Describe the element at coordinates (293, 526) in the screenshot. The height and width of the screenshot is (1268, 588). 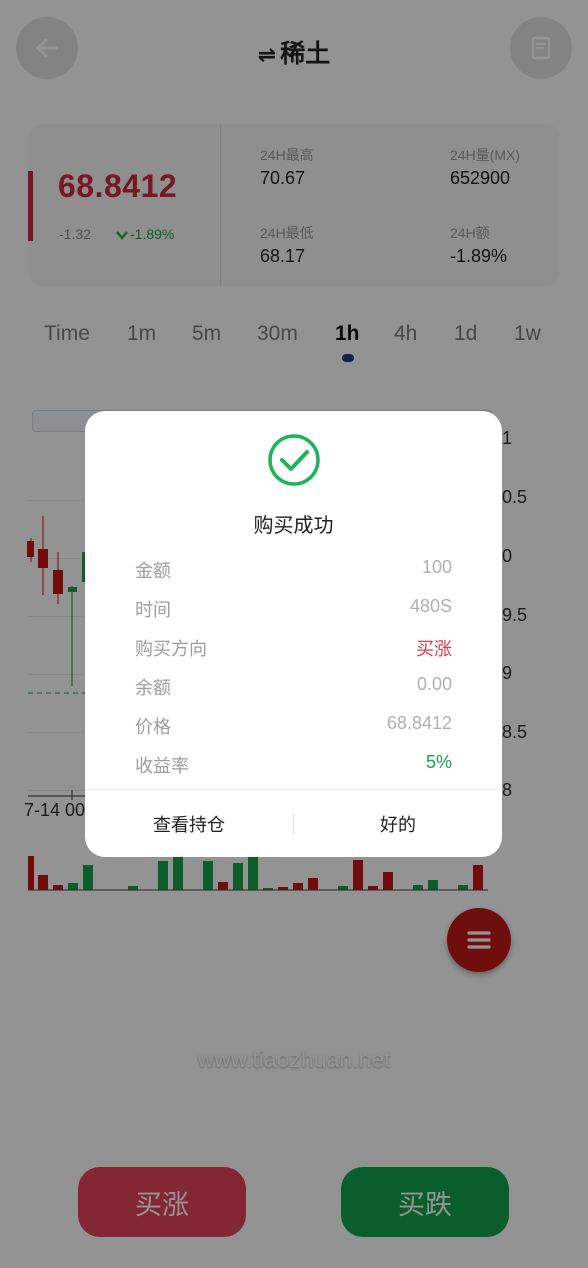
I see `dialog-title: 购买成功` at that location.